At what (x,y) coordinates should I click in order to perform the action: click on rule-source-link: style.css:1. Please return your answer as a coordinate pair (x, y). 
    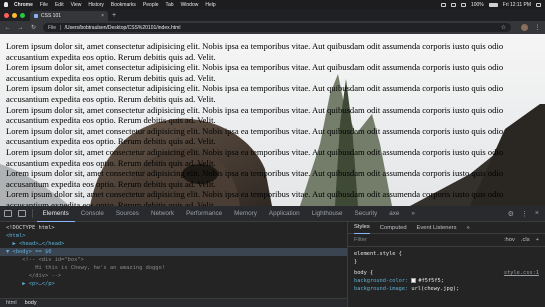
    Looking at the image, I should click on (521, 273).